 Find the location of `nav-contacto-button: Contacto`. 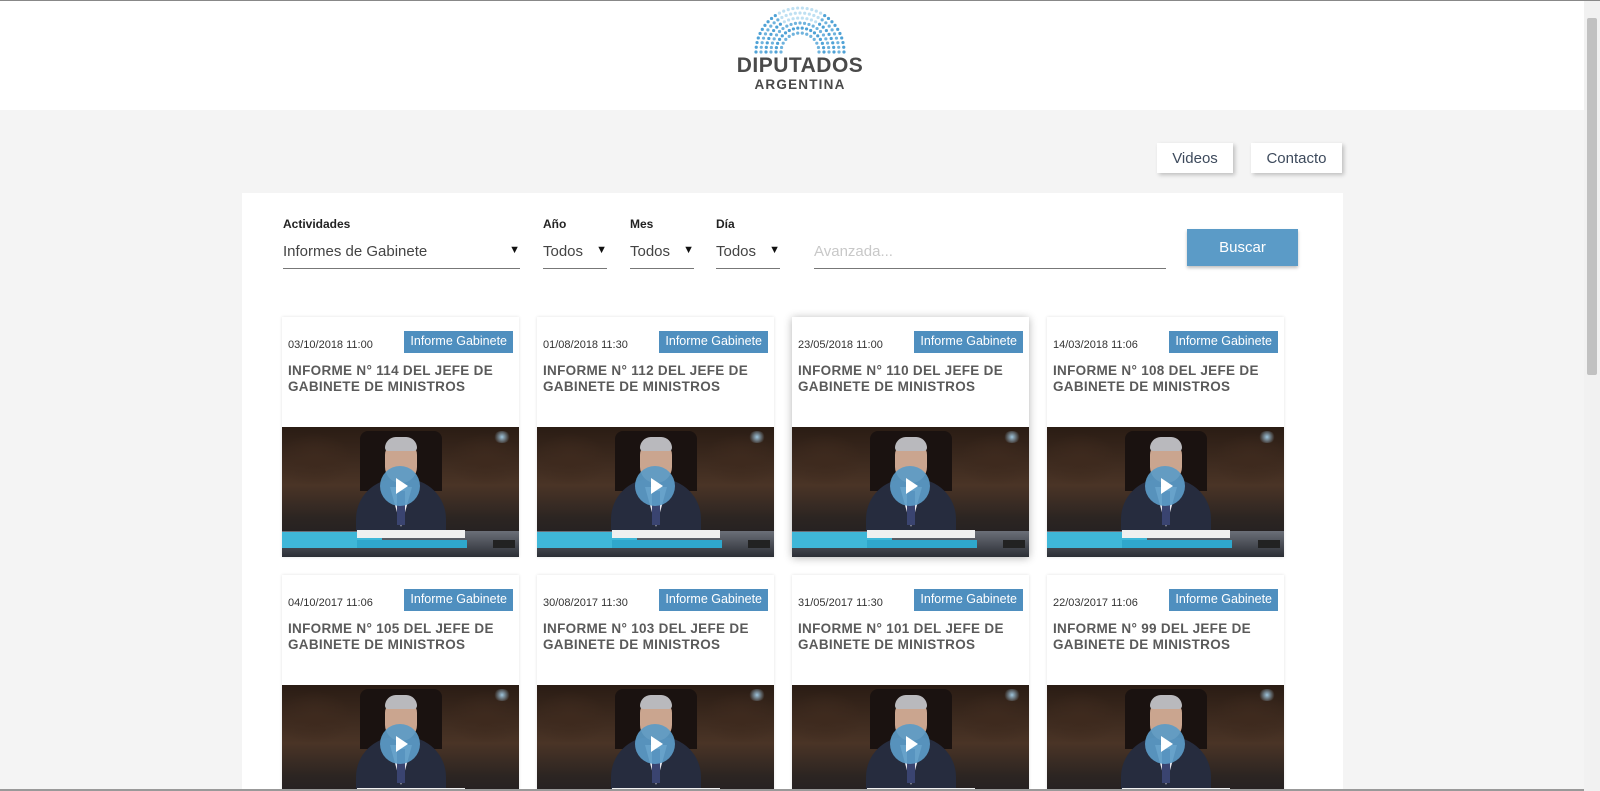

nav-contacto-button: Contacto is located at coordinates (1296, 158).